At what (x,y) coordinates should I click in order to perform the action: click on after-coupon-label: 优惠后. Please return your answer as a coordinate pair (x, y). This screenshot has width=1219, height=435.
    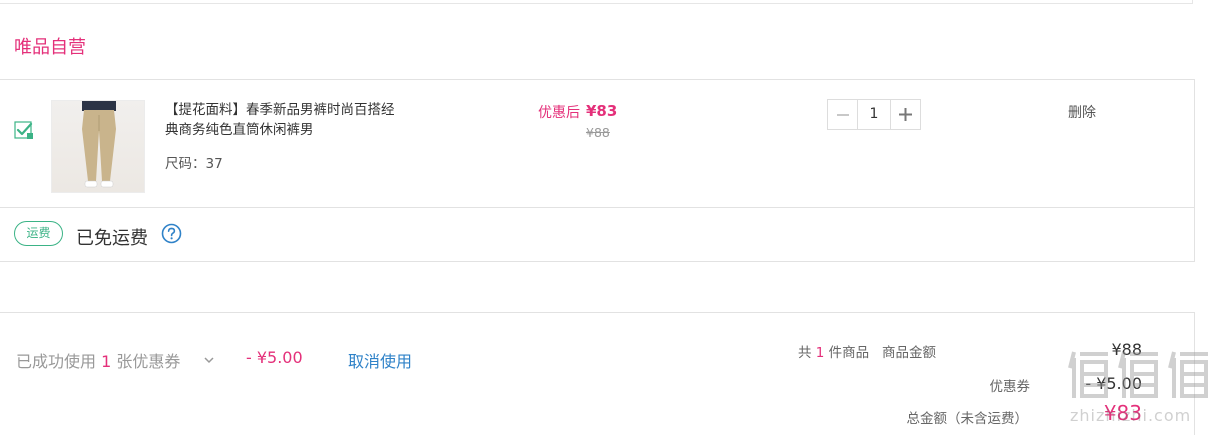
    Looking at the image, I should click on (559, 113).